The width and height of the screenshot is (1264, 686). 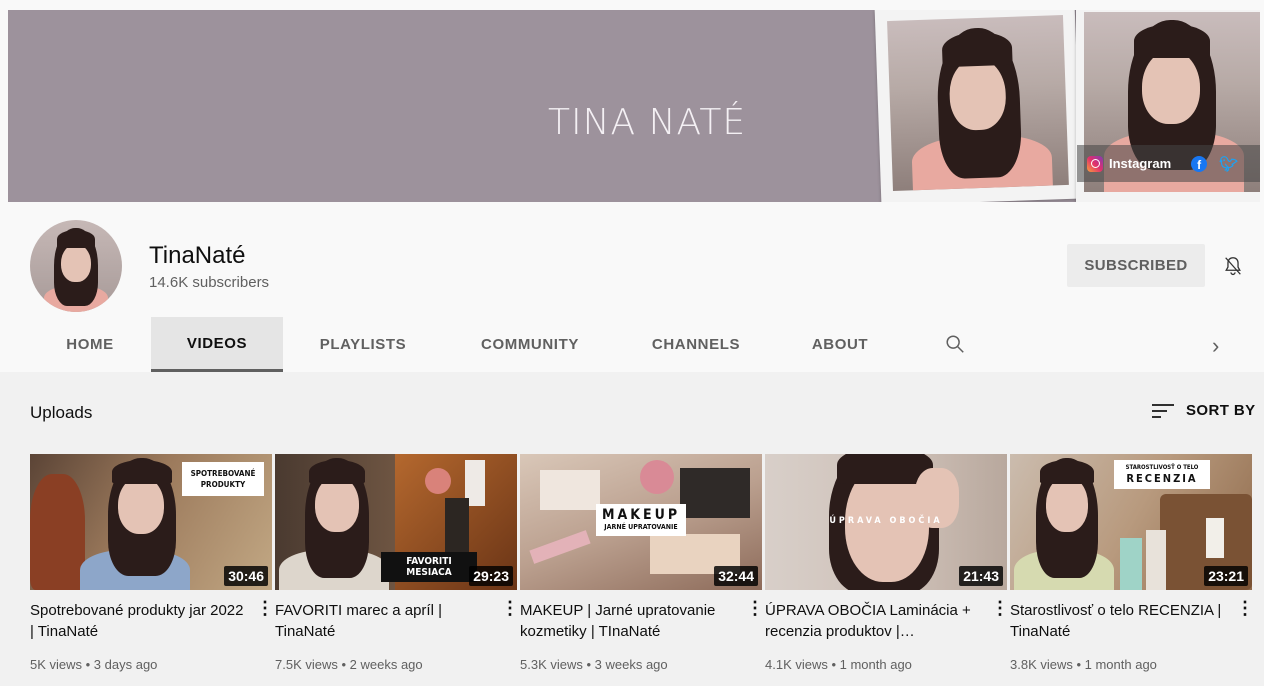 I want to click on thumbnail-caption-main: MAKEUP, so click(x=641, y=515).